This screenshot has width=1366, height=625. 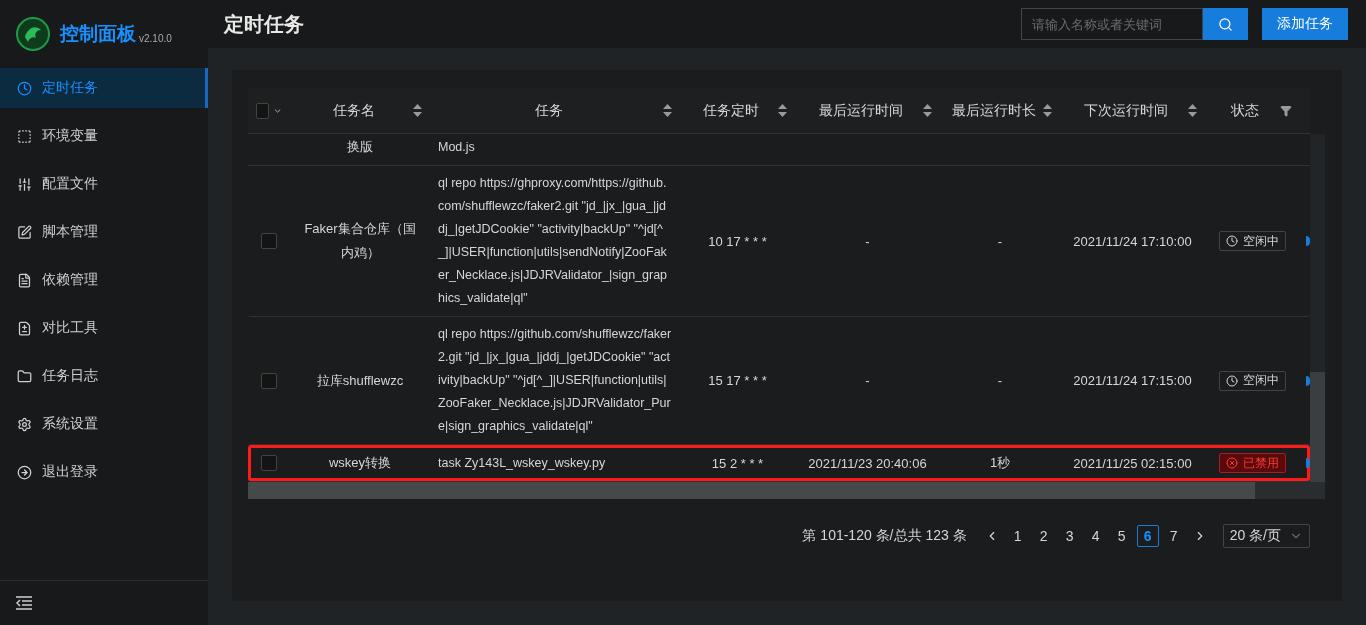 What do you see at coordinates (24, 424) in the screenshot?
I see `settings-icon` at bounding box center [24, 424].